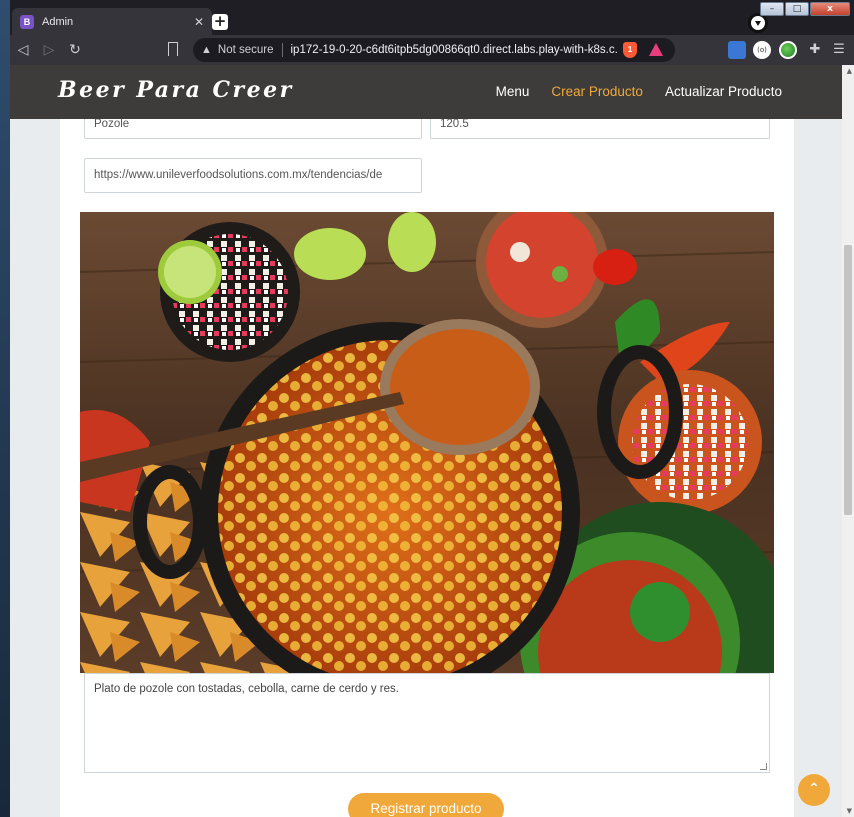 The height and width of the screenshot is (817, 854). What do you see at coordinates (75, 50) in the screenshot?
I see `reload-icon: ↻` at bounding box center [75, 50].